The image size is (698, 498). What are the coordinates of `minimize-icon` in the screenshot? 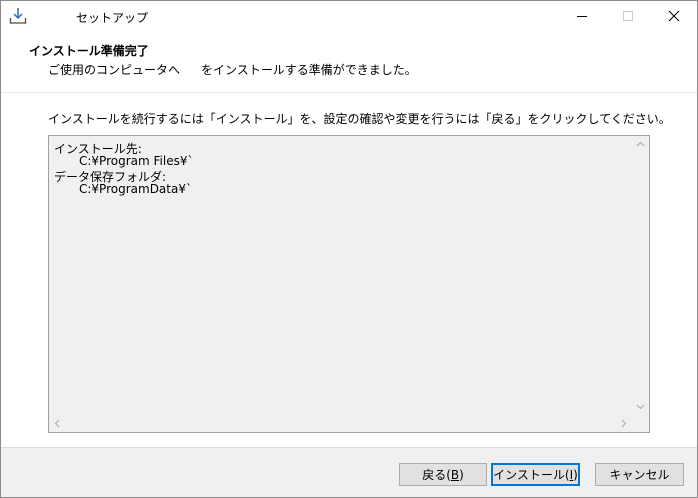 It's located at (582, 16).